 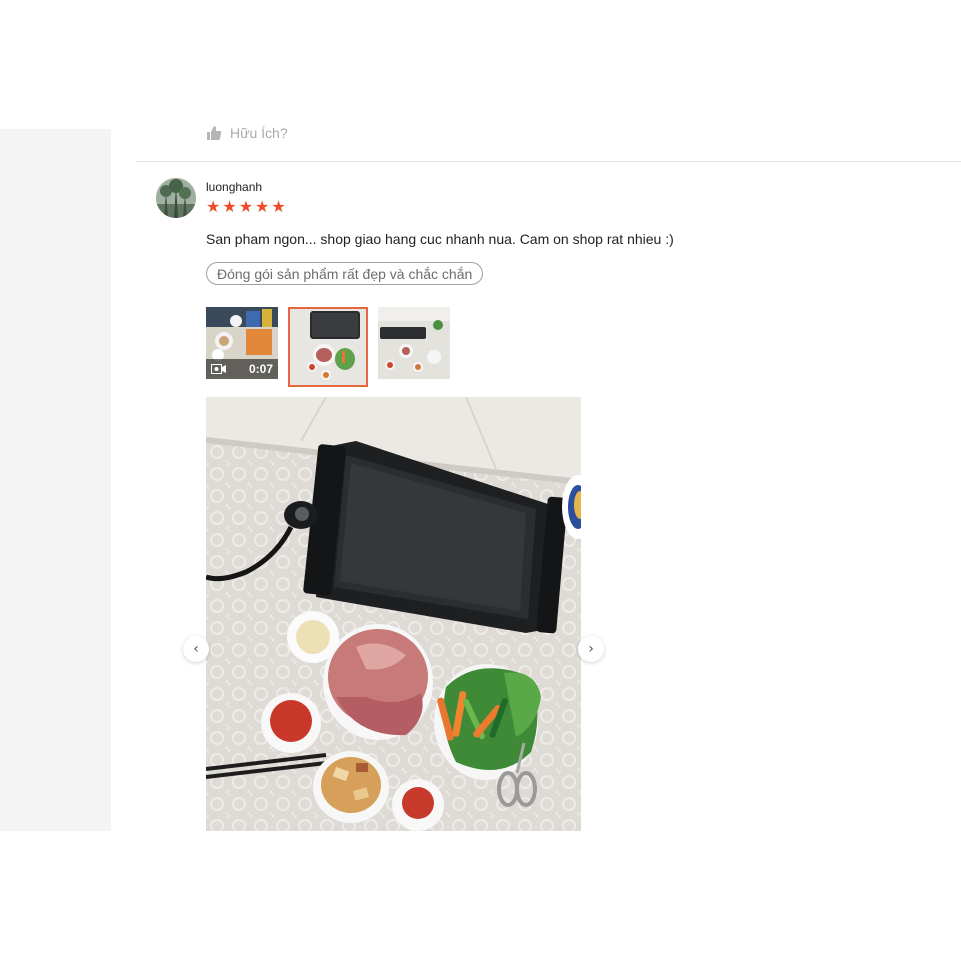 I want to click on helpful-button: Hữu Ích?, so click(x=247, y=133).